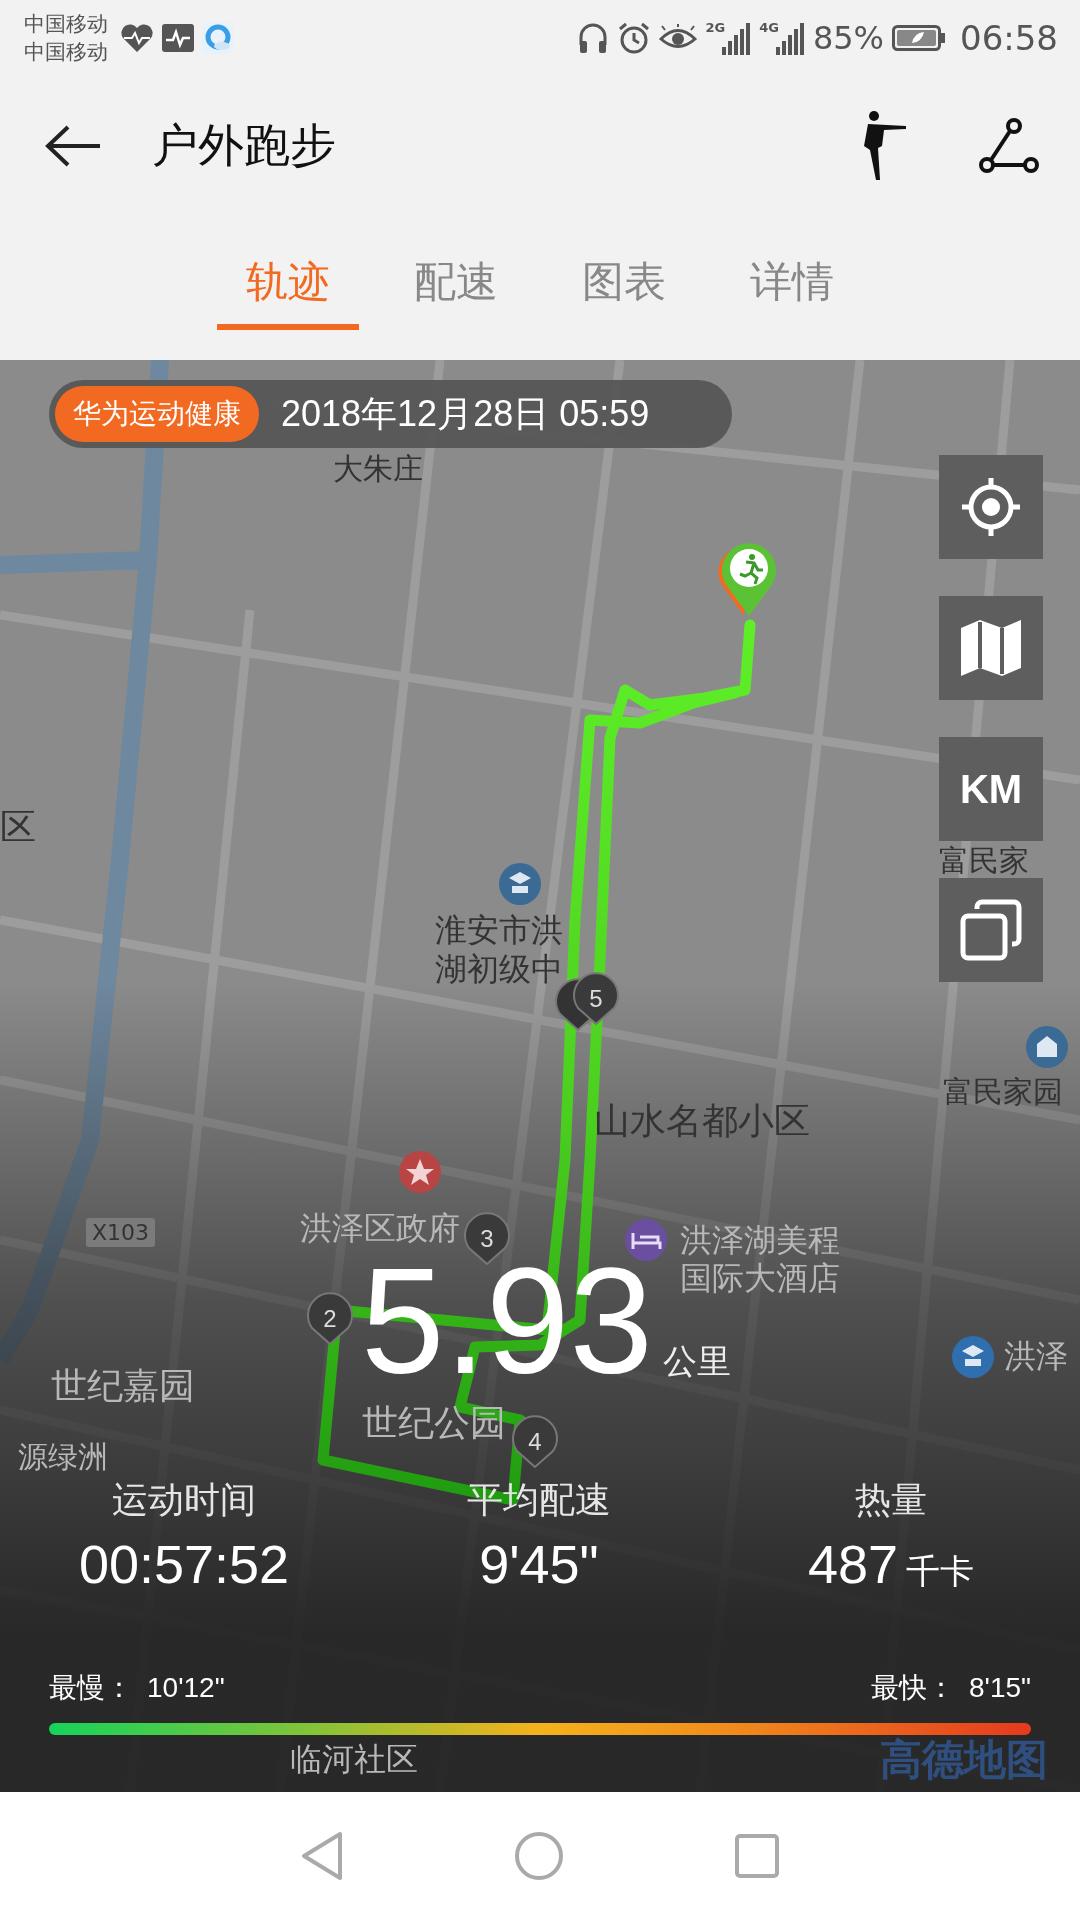 The image size is (1080, 1920). What do you see at coordinates (891, 1499) in the screenshot?
I see `stat-label: 热量` at bounding box center [891, 1499].